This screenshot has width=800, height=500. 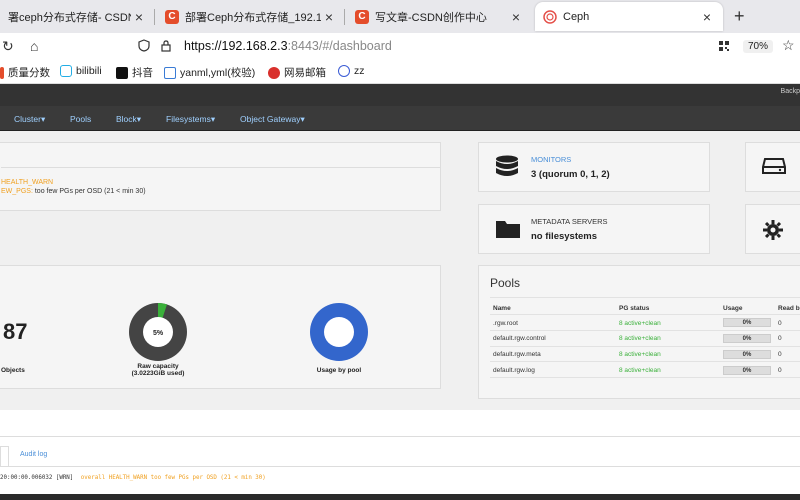 I want to click on usage-by-pool-label: Usage by pool, so click(x=339, y=370).